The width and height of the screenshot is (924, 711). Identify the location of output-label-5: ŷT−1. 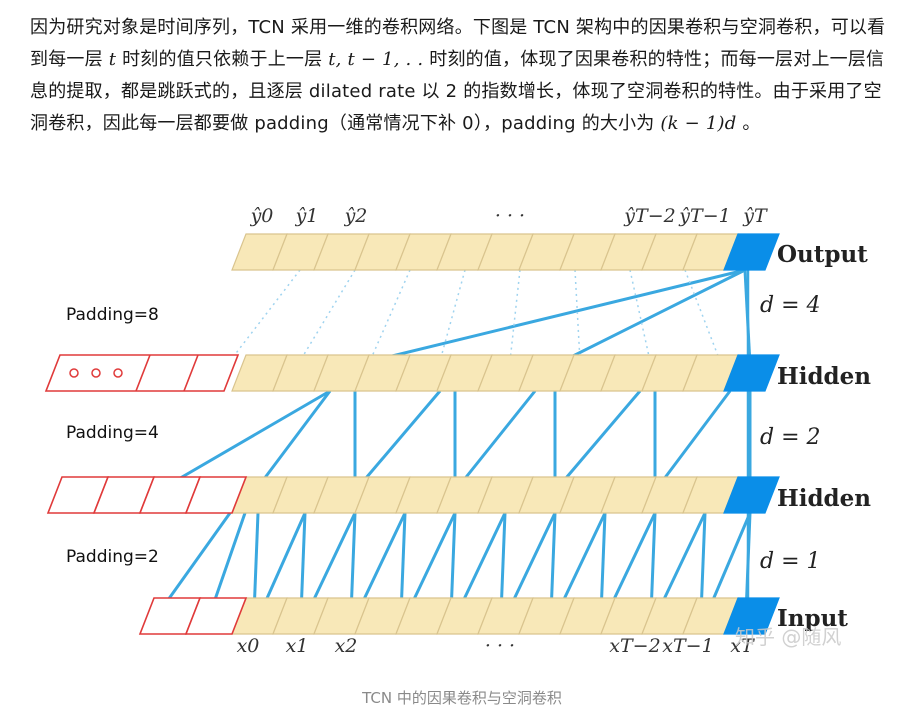
(704, 216).